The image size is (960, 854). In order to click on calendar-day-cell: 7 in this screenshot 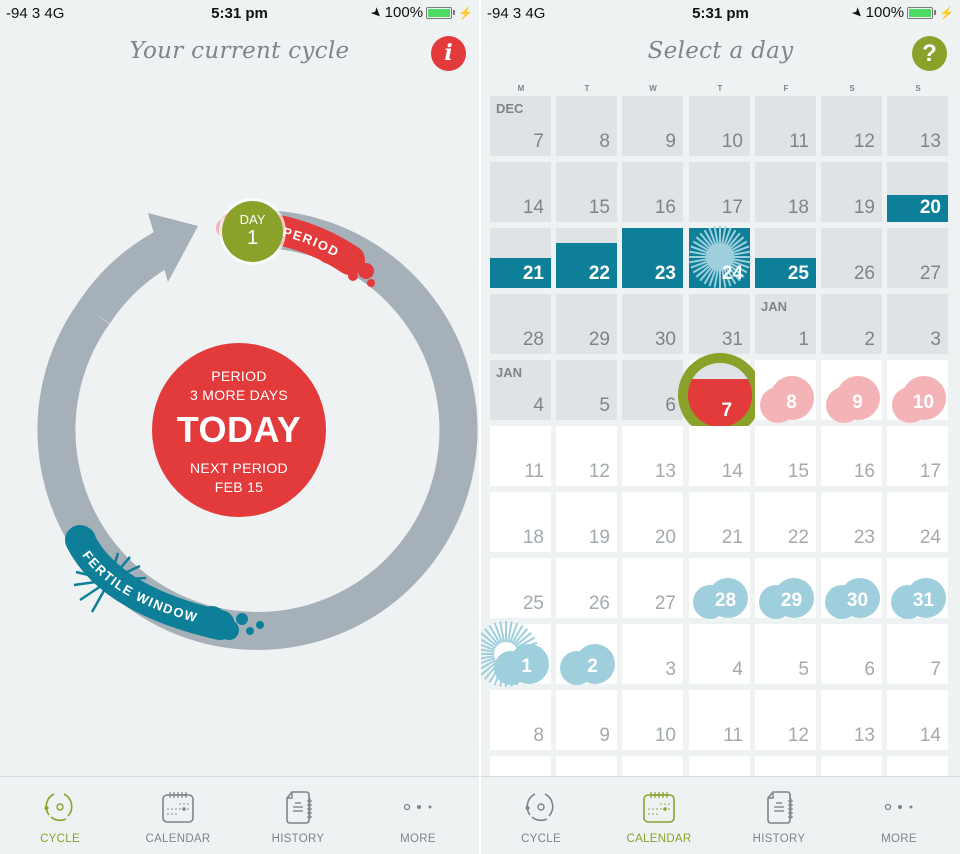, I will do `click(917, 654)`.